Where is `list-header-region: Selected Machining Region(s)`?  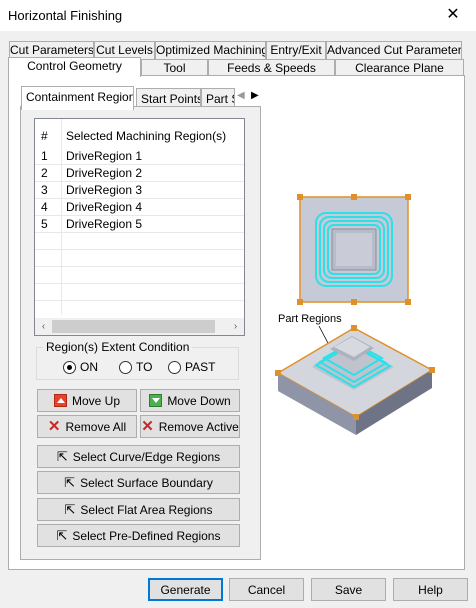 list-header-region: Selected Machining Region(s) is located at coordinates (146, 136).